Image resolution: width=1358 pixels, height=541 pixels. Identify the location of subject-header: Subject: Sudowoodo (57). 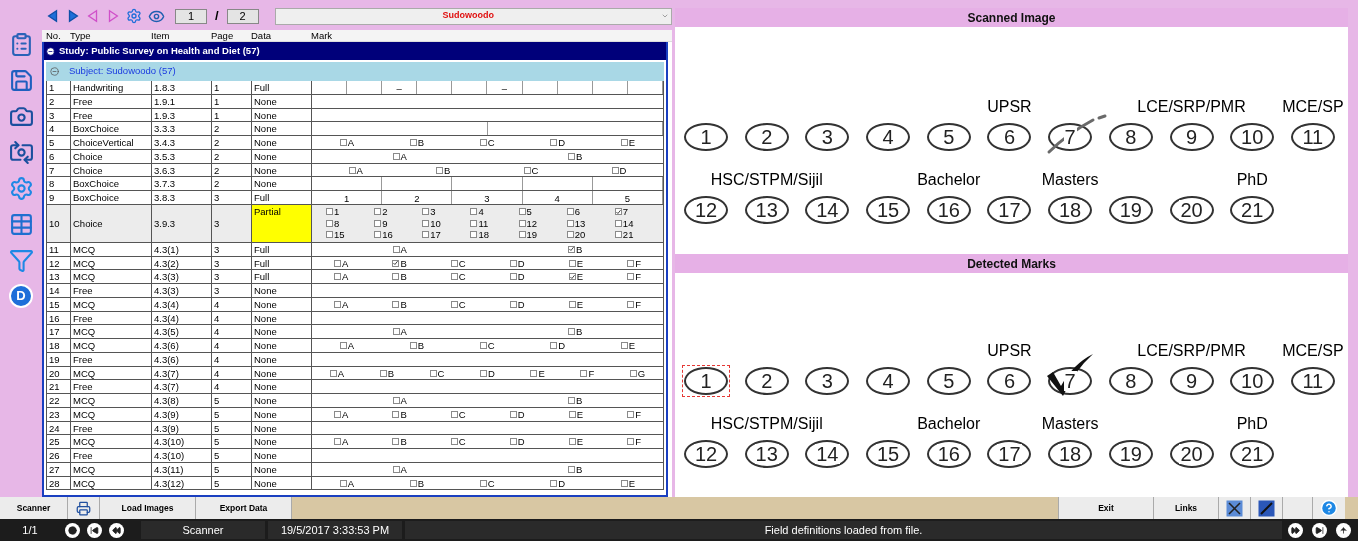
(355, 71).